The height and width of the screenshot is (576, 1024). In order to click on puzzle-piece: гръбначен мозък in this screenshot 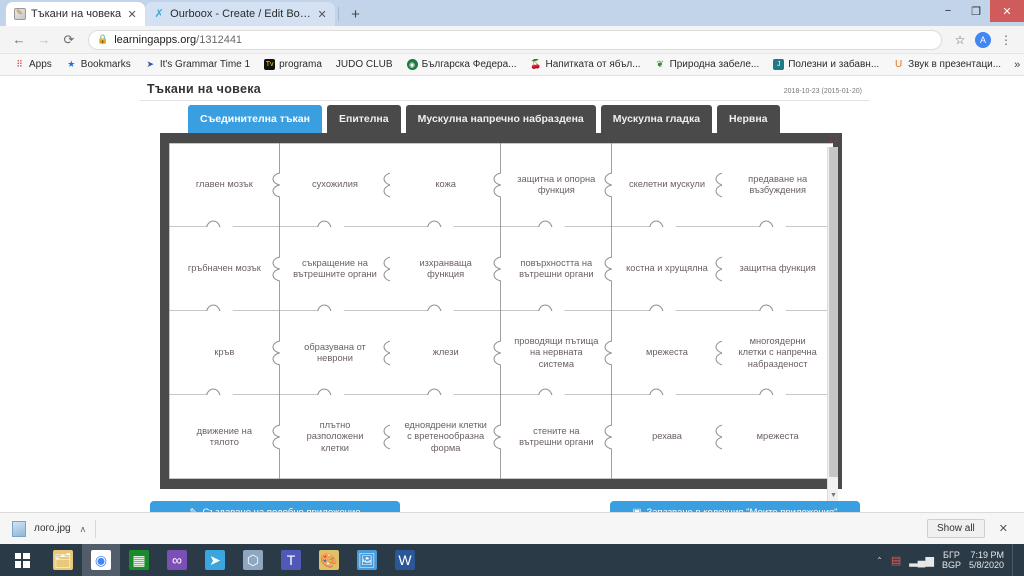, I will do `click(224, 269)`.